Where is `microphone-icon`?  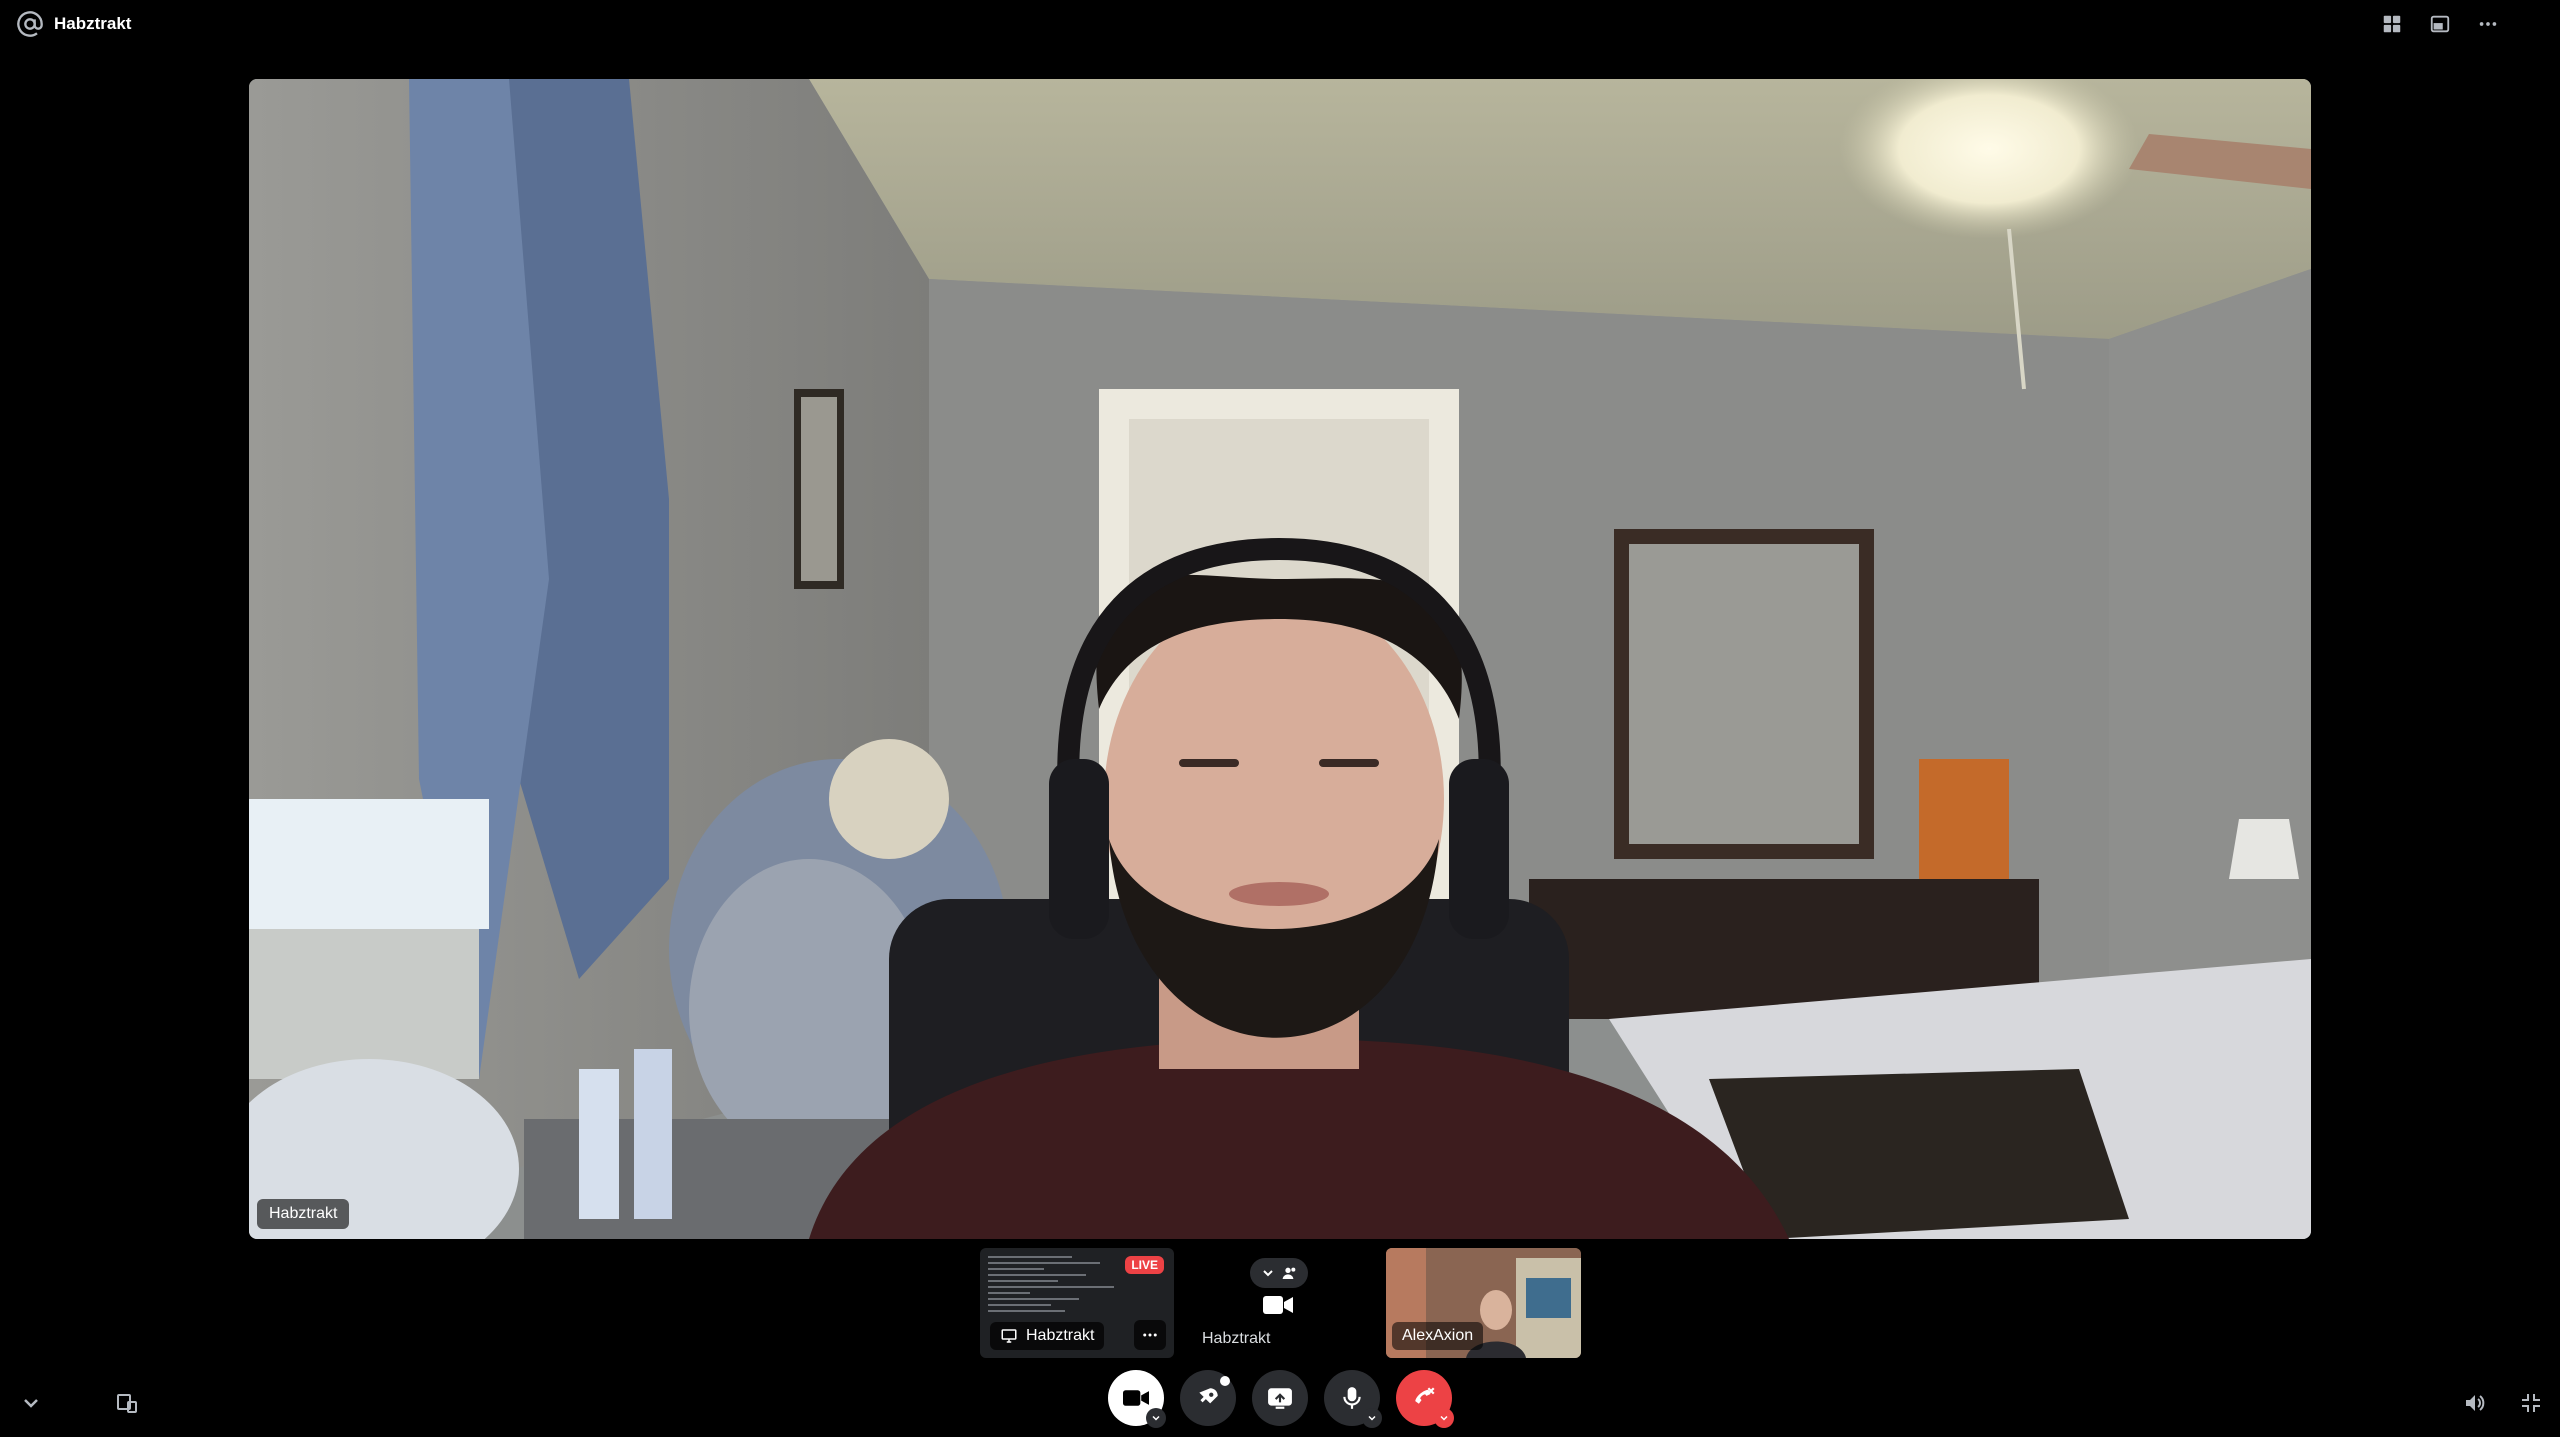 microphone-icon is located at coordinates (1352, 1398).